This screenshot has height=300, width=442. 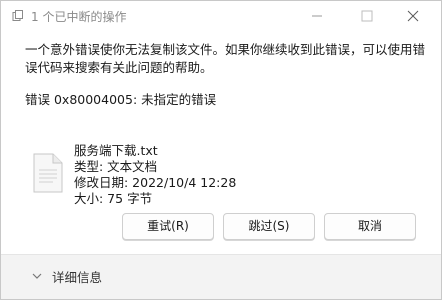 I want to click on file-size: 大小: 75 字节, so click(x=113, y=198).